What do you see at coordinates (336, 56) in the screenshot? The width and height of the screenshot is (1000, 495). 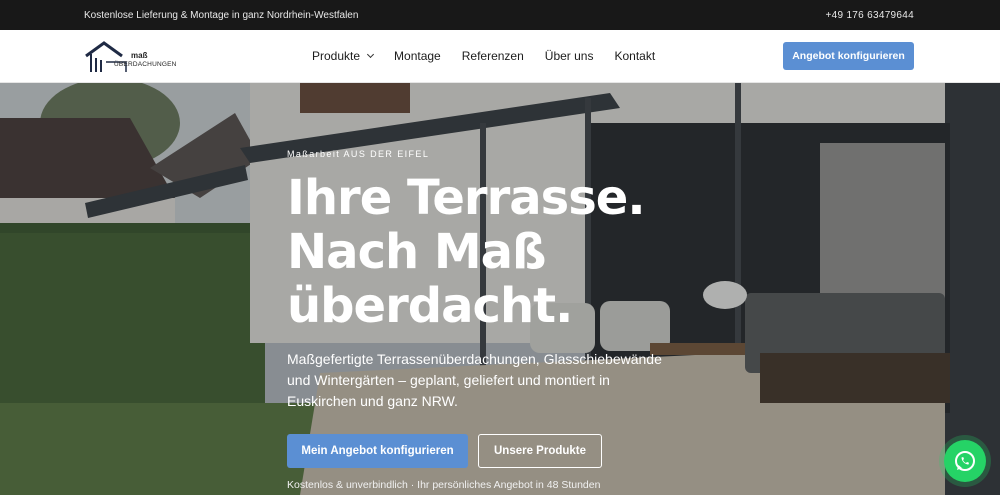 I see `nav-item-label: Produkte` at bounding box center [336, 56].